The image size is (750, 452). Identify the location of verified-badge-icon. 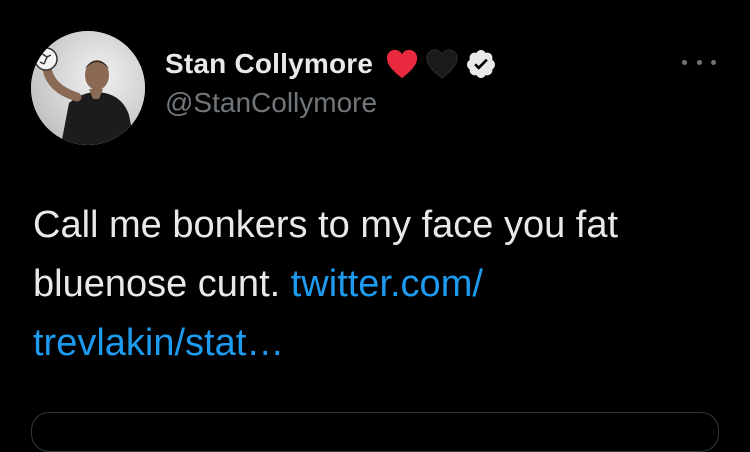
(481, 64).